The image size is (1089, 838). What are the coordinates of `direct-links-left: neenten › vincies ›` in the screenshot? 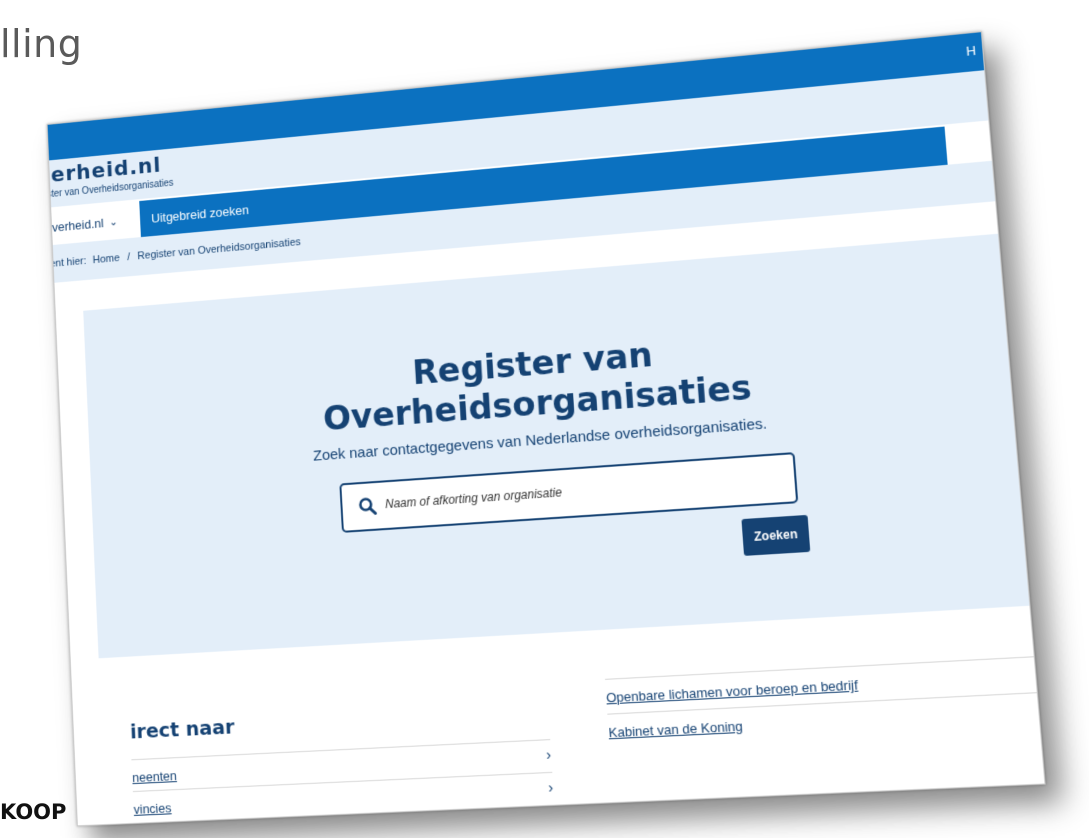 It's located at (343, 781).